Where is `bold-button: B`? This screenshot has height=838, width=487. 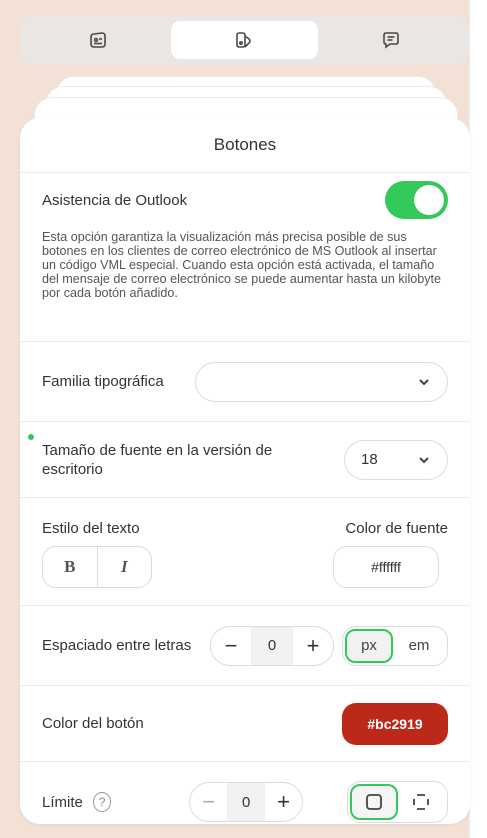 bold-button: B is located at coordinates (70, 567).